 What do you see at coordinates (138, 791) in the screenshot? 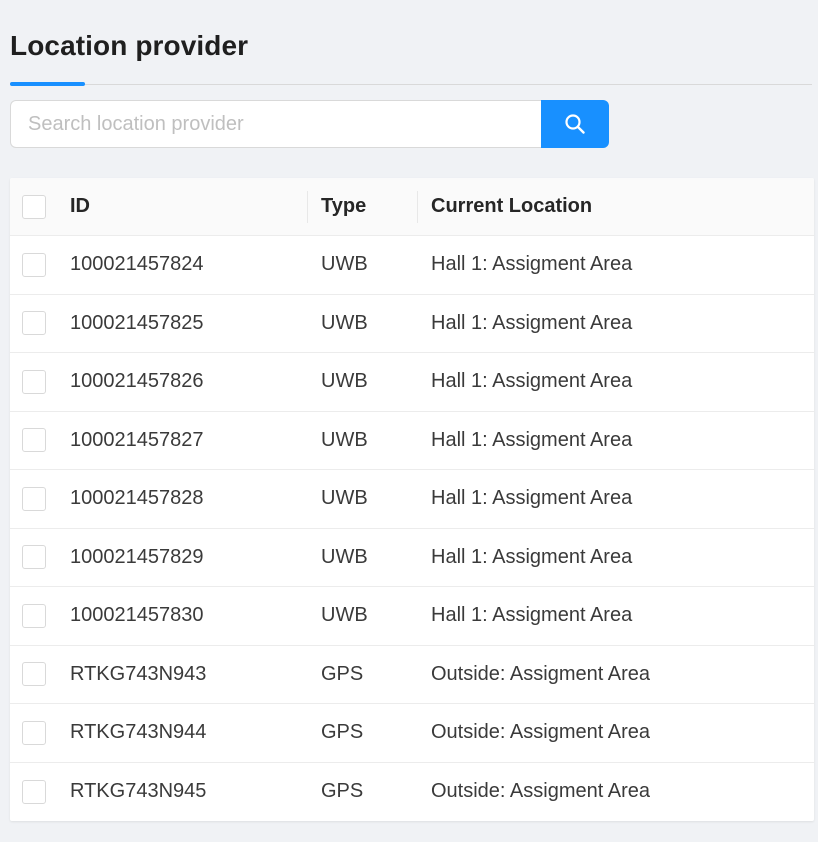
I see `cell-id: RTKG743N945` at bounding box center [138, 791].